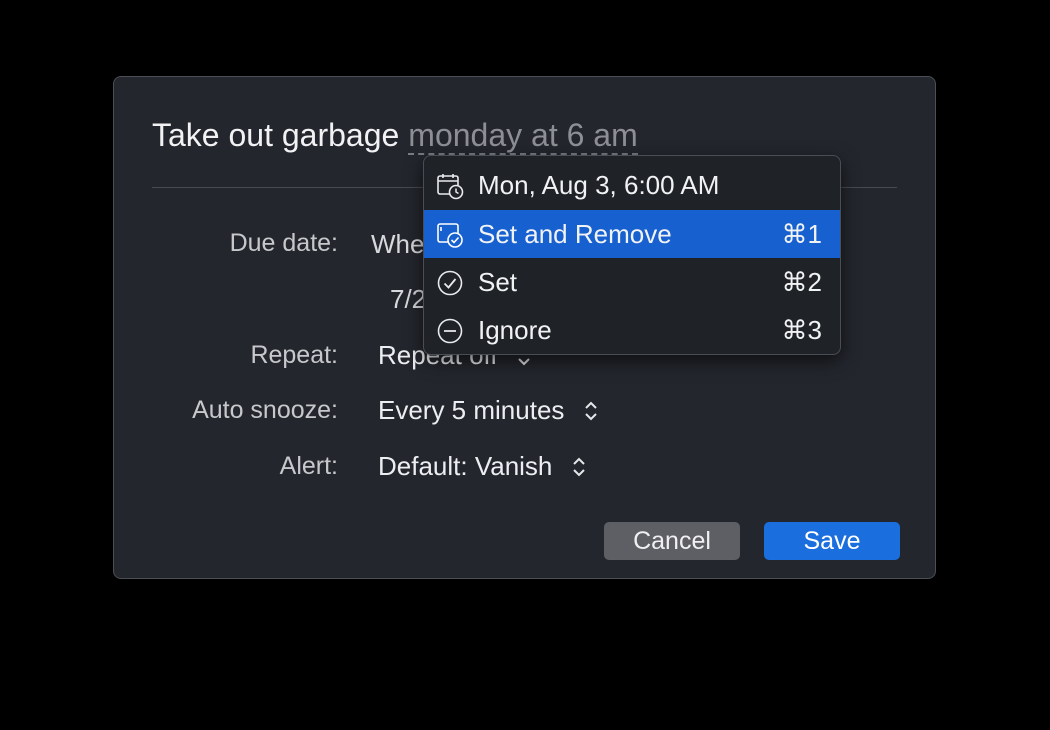  I want to click on menu-item-set-and-remove: Set and Remove ⌘1, so click(632, 234).